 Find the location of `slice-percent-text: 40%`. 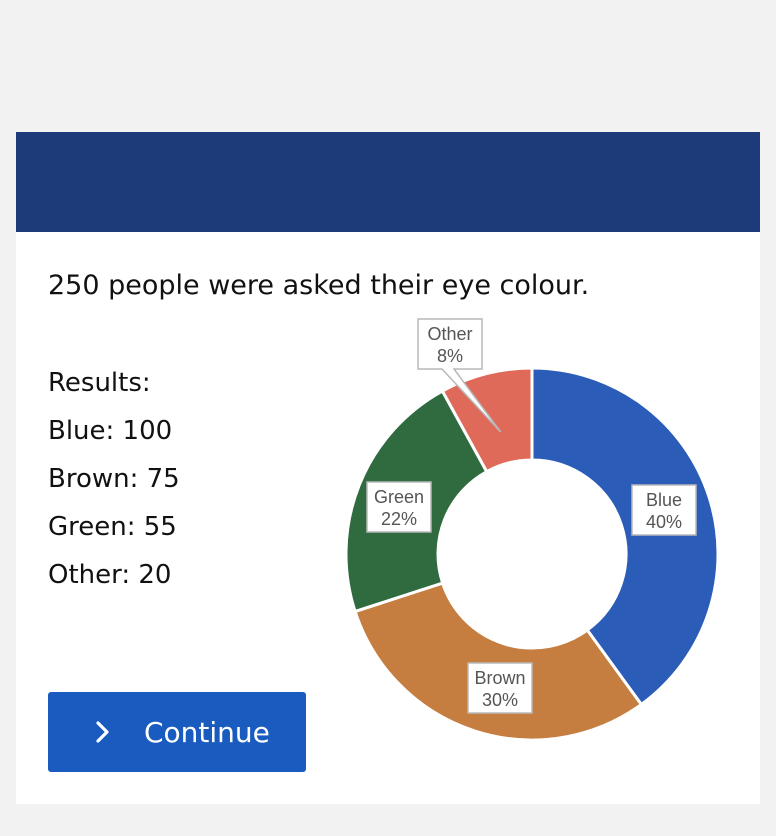

slice-percent-text: 40% is located at coordinates (664, 522).